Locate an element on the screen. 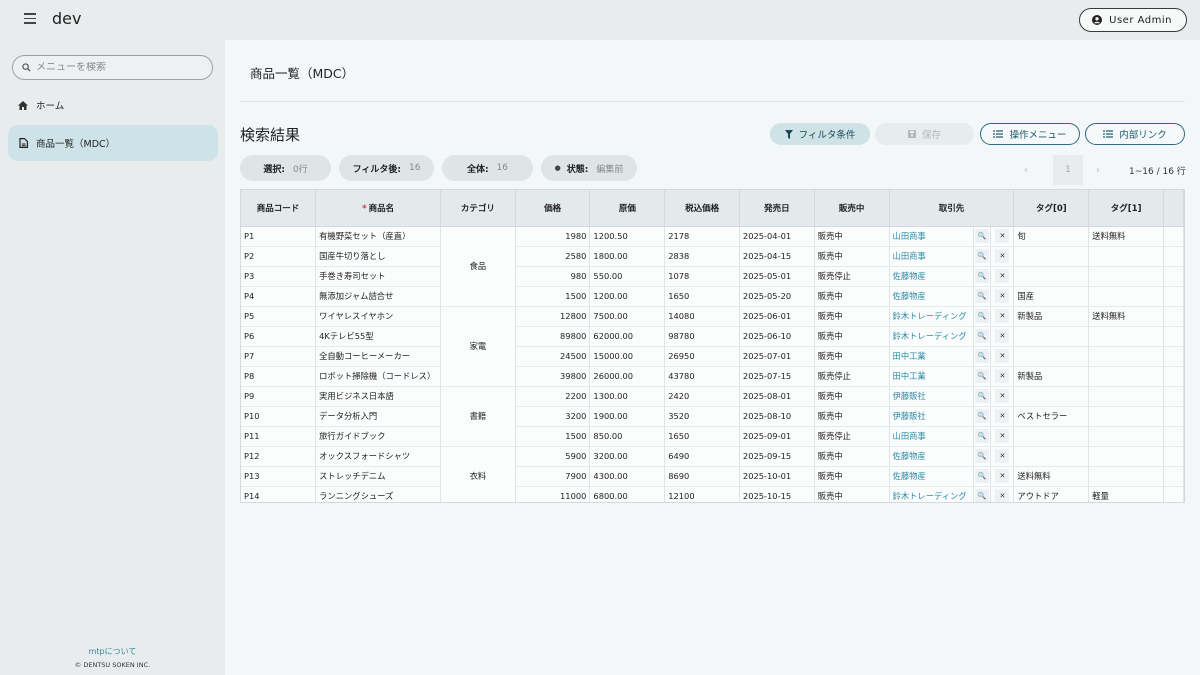 Image resolution: width=1200 pixels, height=675 pixels. column-header: 税込価格 is located at coordinates (702, 208).